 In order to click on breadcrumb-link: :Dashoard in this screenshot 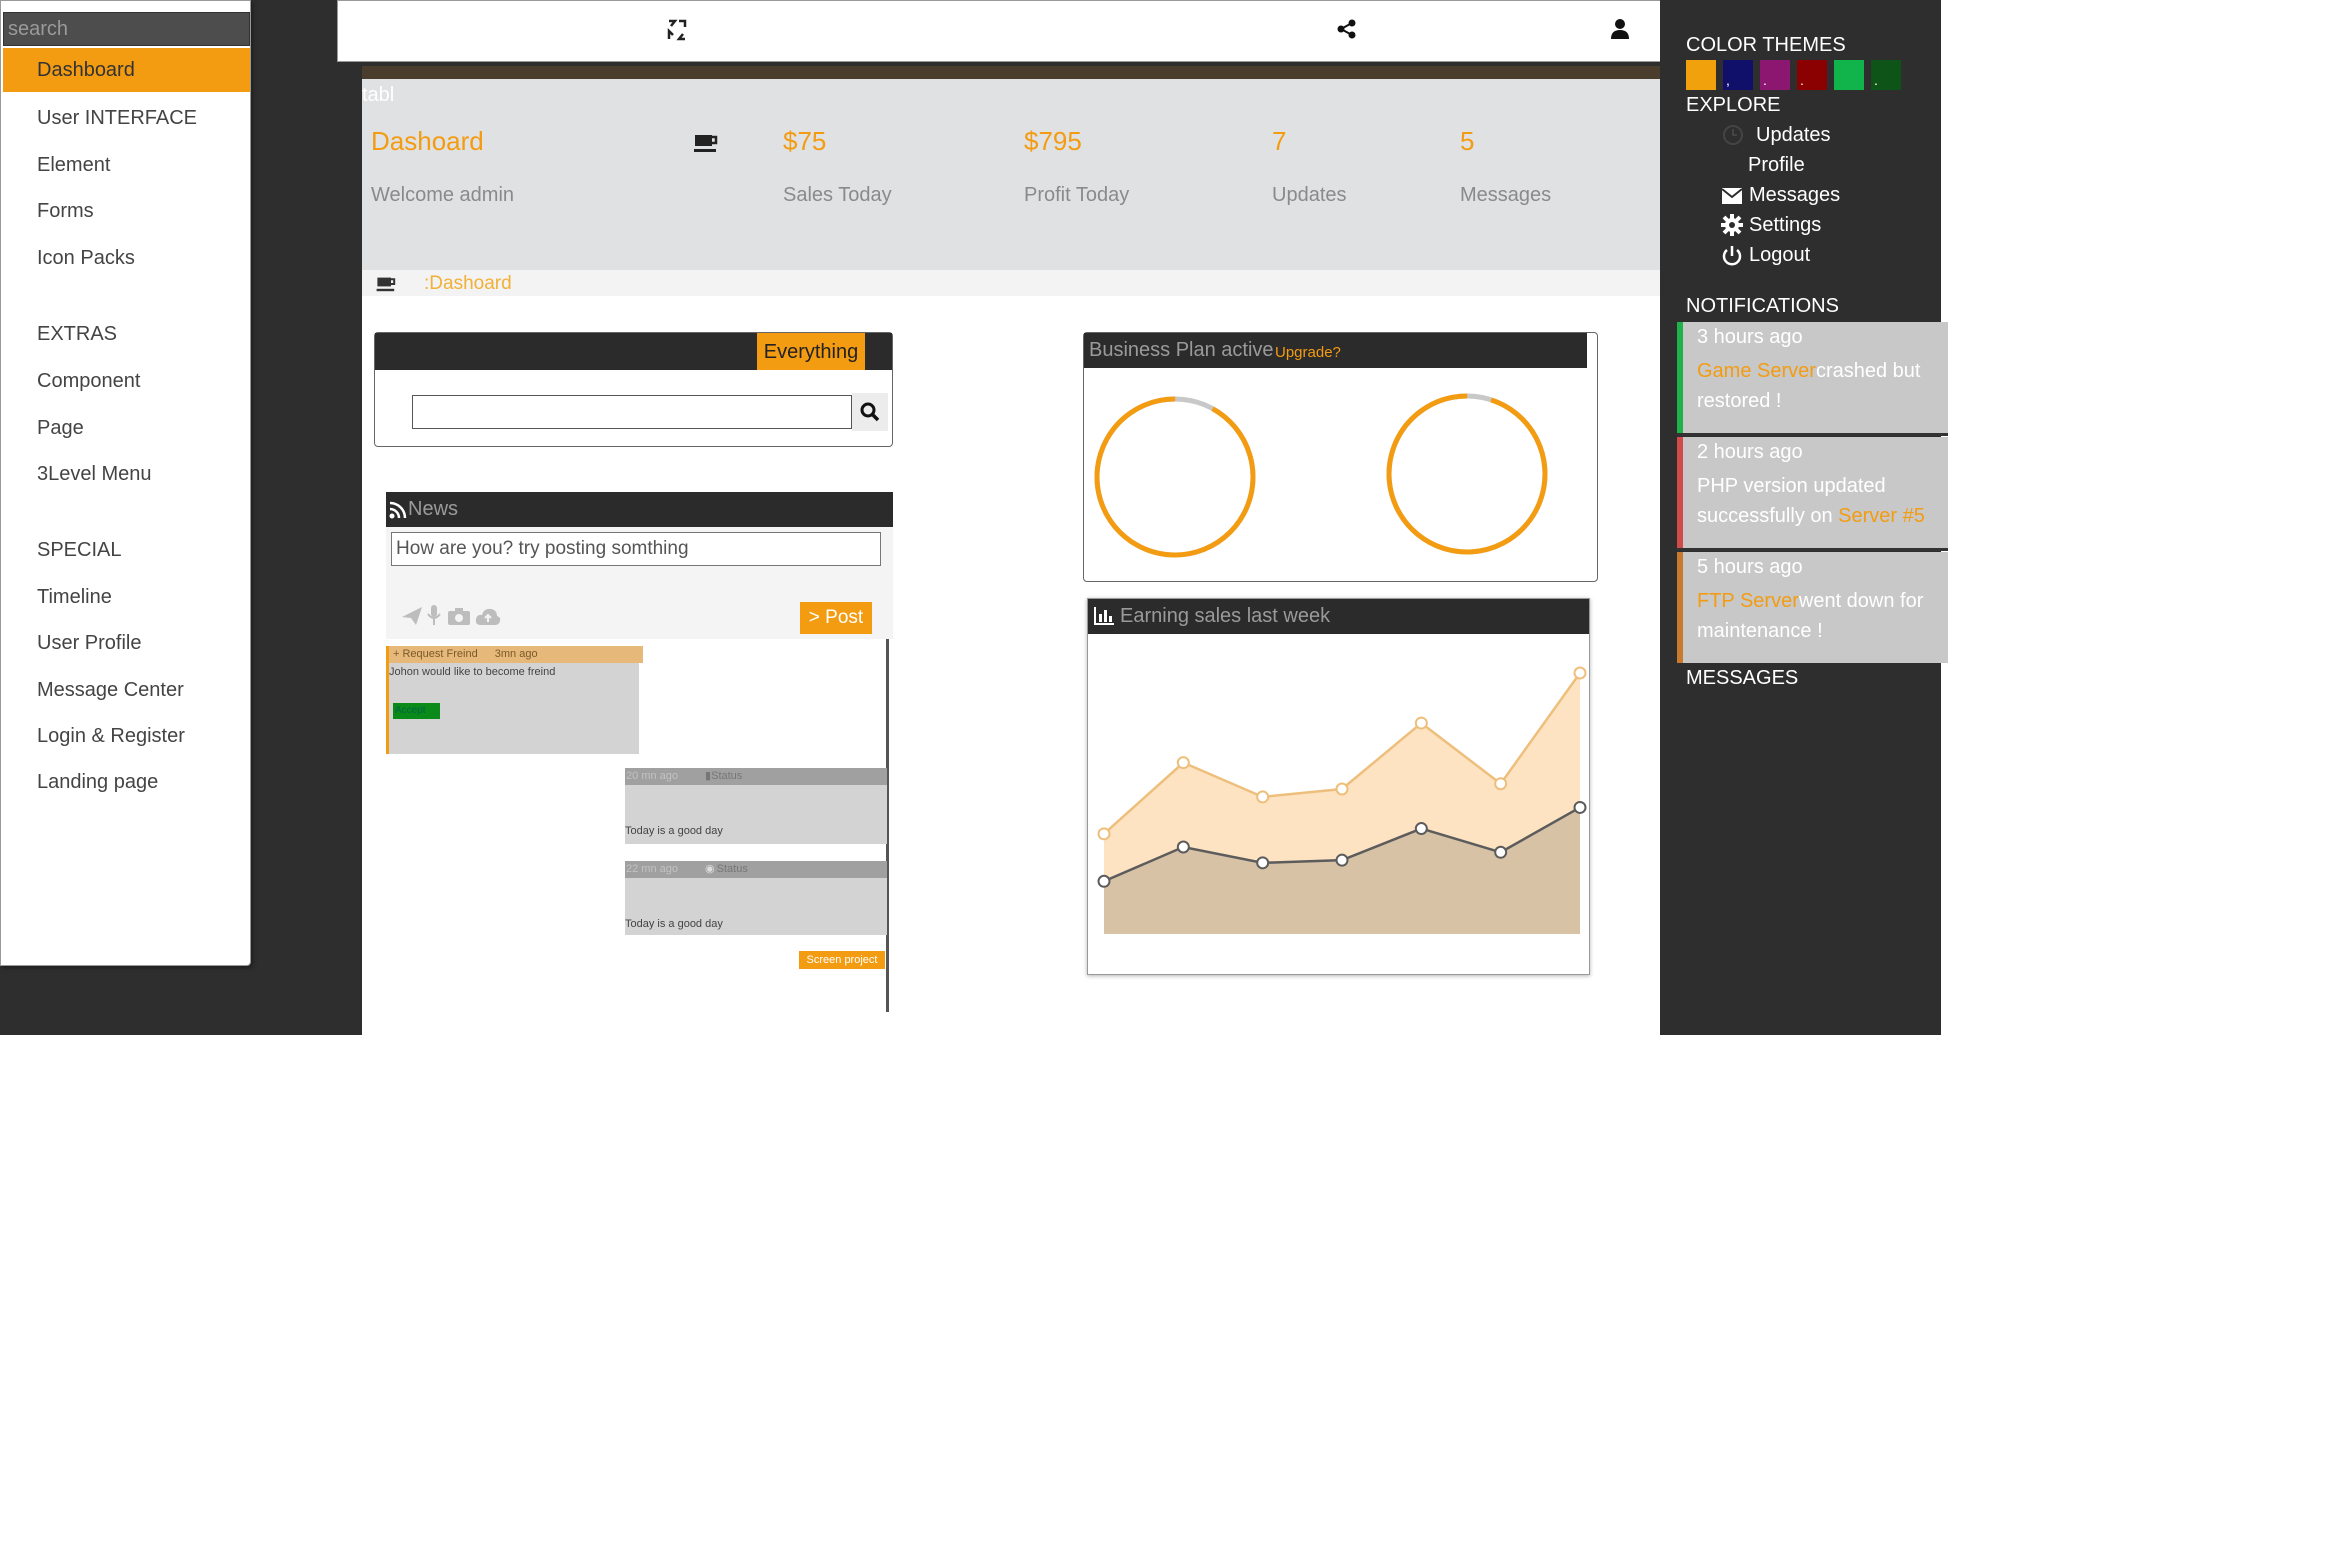, I will do `click(468, 284)`.